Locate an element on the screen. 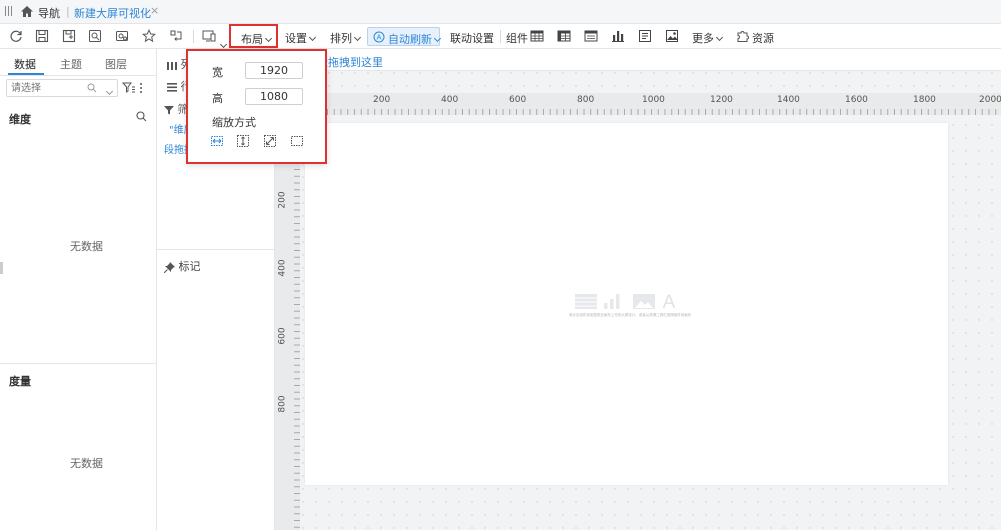 The height and width of the screenshot is (530, 1001). vertical-ruler: 200 400 600 800 is located at coordinates (287, 322).